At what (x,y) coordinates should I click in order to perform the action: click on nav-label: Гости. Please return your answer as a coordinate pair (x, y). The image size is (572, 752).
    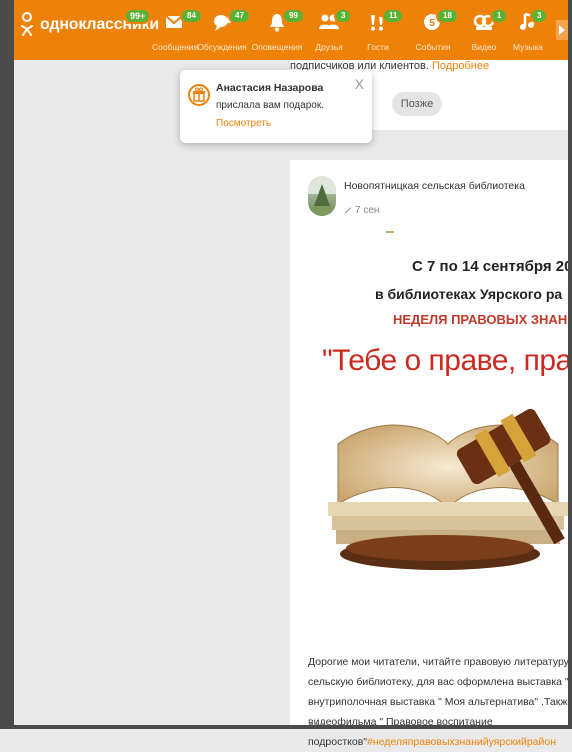
    Looking at the image, I should click on (378, 47).